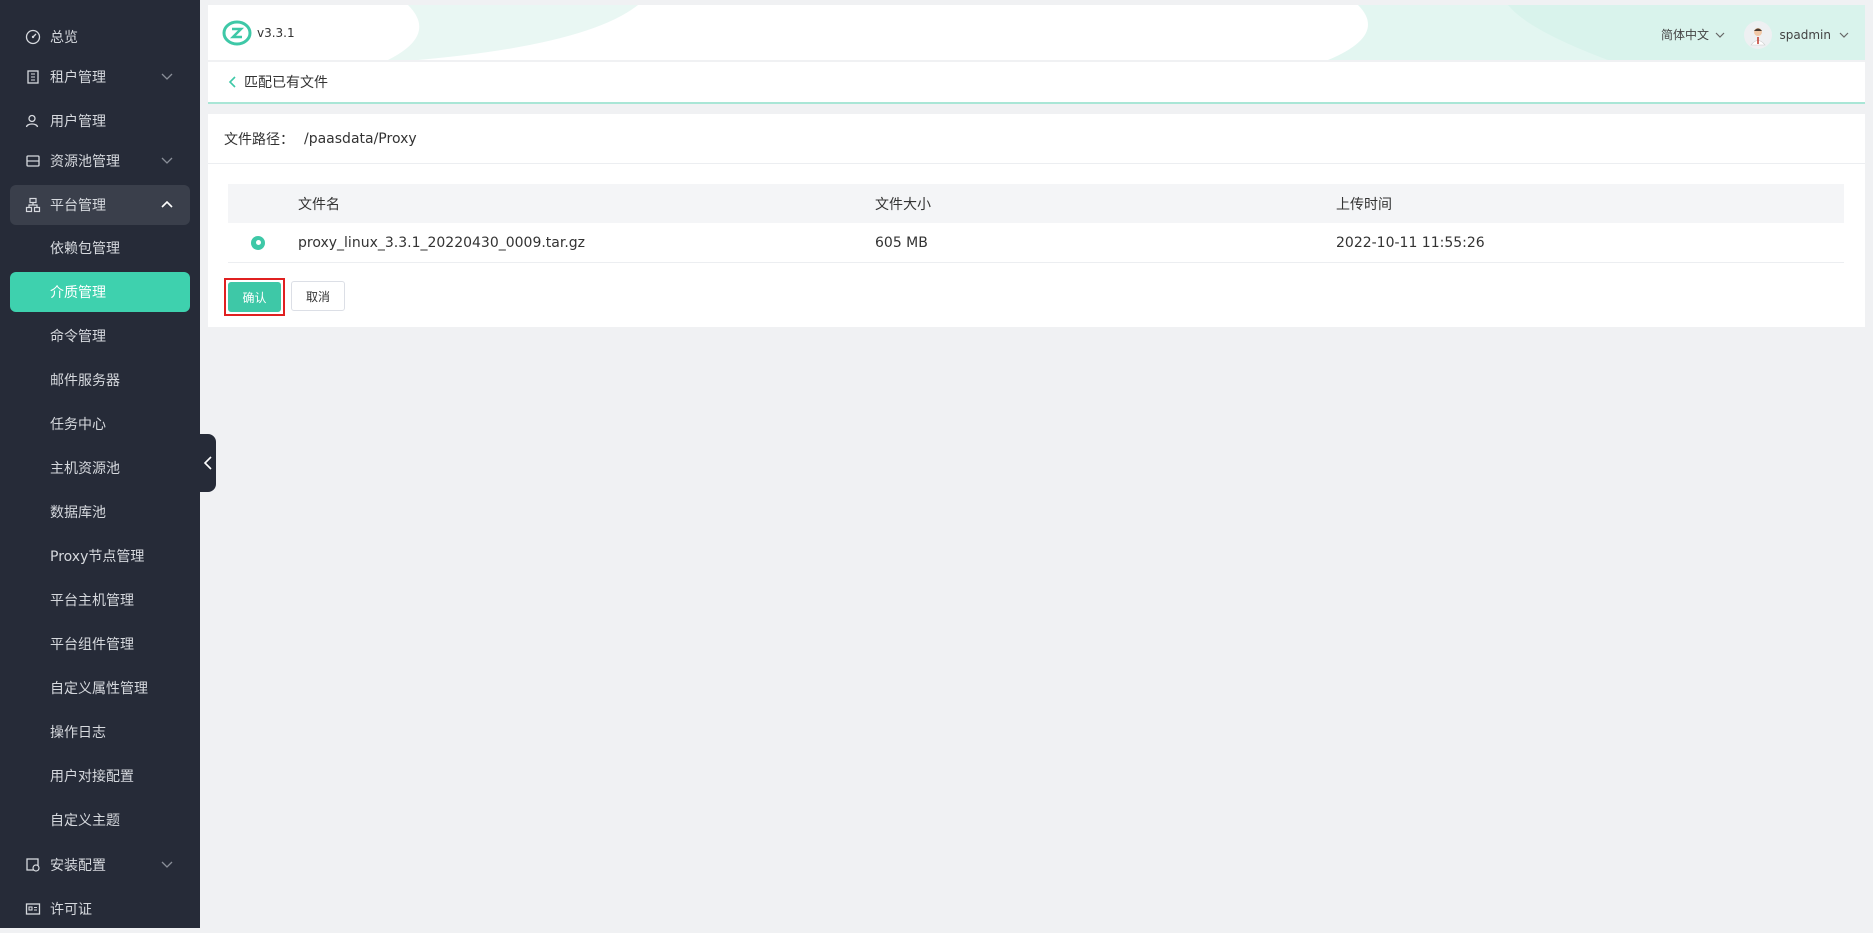 This screenshot has height=933, width=1873. What do you see at coordinates (167, 204) in the screenshot?
I see `chevron-up-icon` at bounding box center [167, 204].